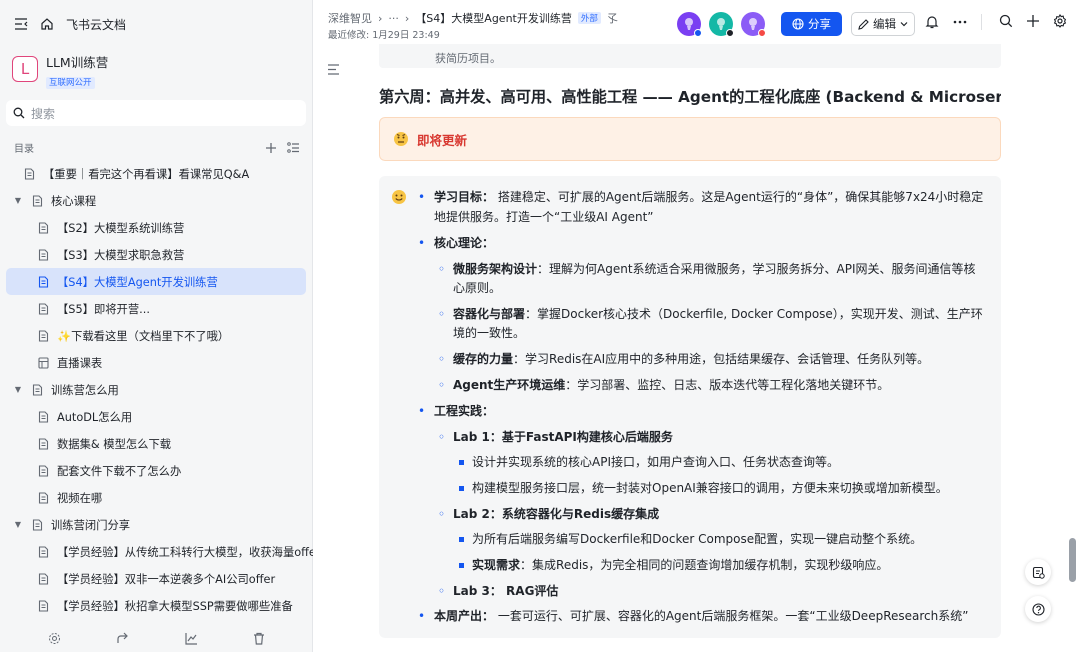 The height and width of the screenshot is (652, 1080). What do you see at coordinates (556, 514) in the screenshot?
I see `lab-2: Lab 2：系统容器化与Redis缓存集成` at bounding box center [556, 514].